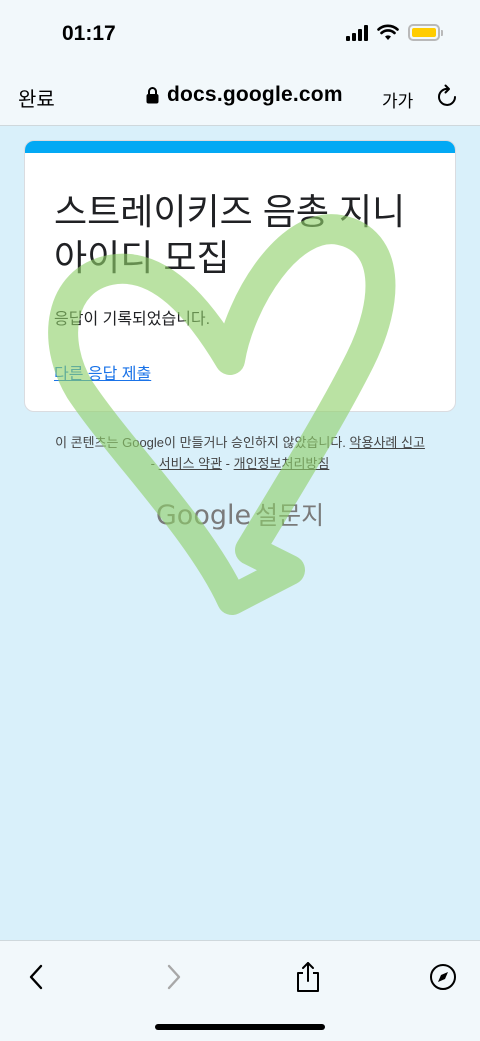 This screenshot has width=480, height=1041. I want to click on privacy-link: 개인정보처리방침, so click(282, 463).